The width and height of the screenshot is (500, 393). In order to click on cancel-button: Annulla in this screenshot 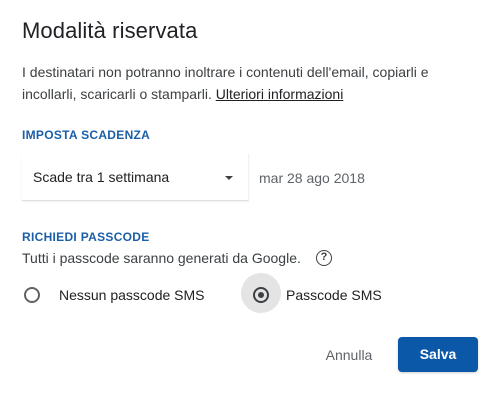, I will do `click(349, 355)`.